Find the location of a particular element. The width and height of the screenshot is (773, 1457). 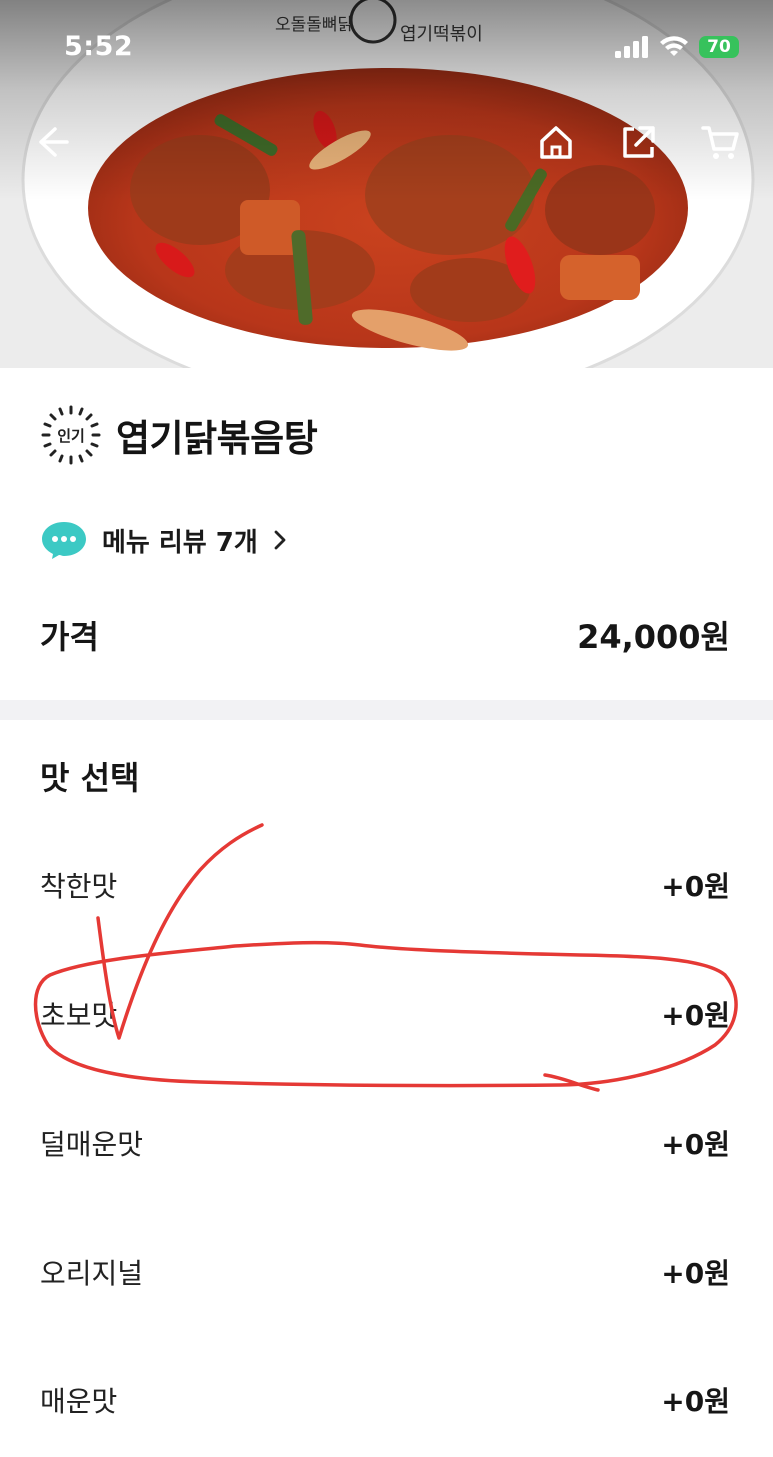

status-time: 5:52 is located at coordinates (99, 46).